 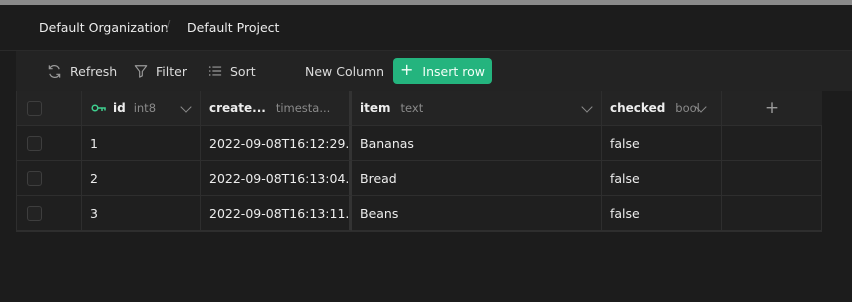 I want to click on add-column-cell: +, so click(x=772, y=108).